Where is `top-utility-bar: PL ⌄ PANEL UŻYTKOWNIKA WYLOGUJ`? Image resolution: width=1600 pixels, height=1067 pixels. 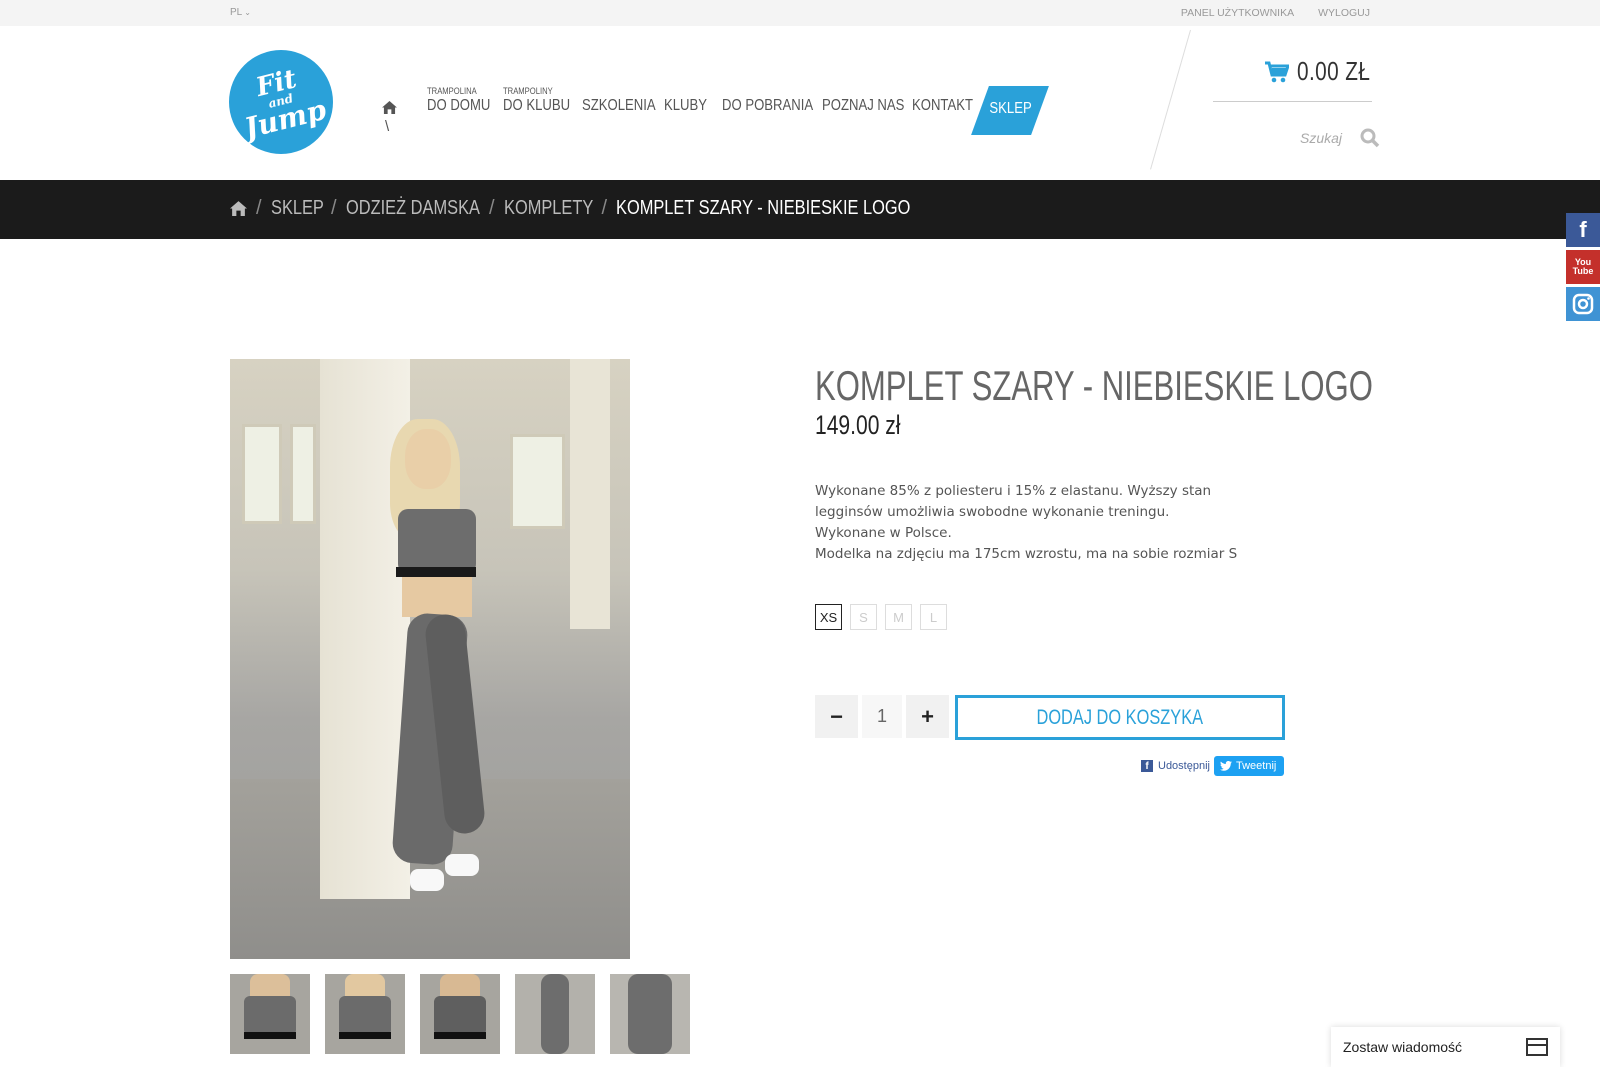
top-utility-bar: PL ⌄ PANEL UŻYTKOWNIKA WYLOGUJ is located at coordinates (800, 13).